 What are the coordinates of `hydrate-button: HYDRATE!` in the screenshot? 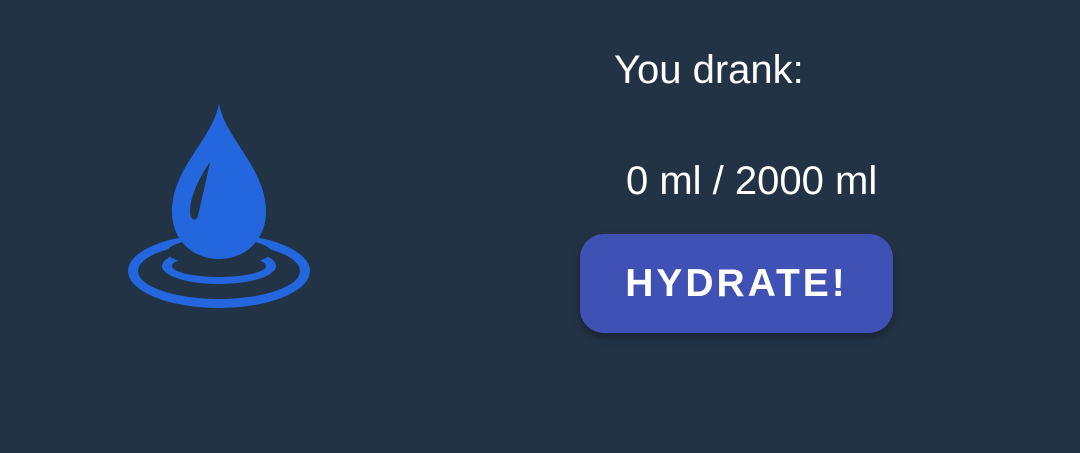 It's located at (736, 283).